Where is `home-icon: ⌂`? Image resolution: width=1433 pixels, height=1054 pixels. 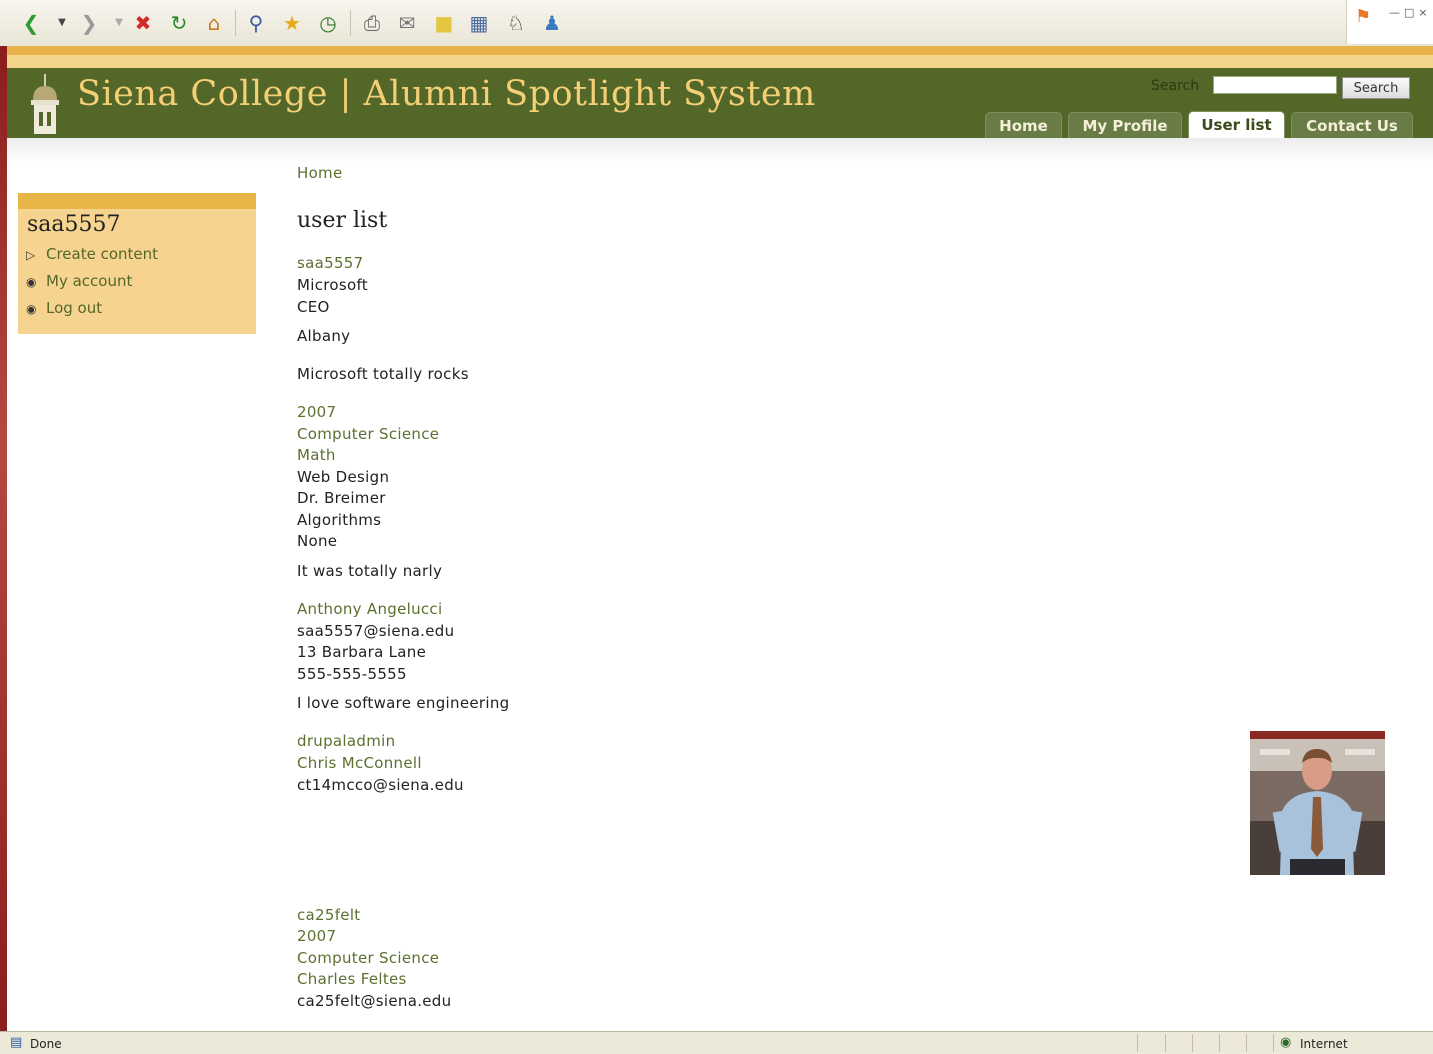
home-icon: ⌂ is located at coordinates (214, 23).